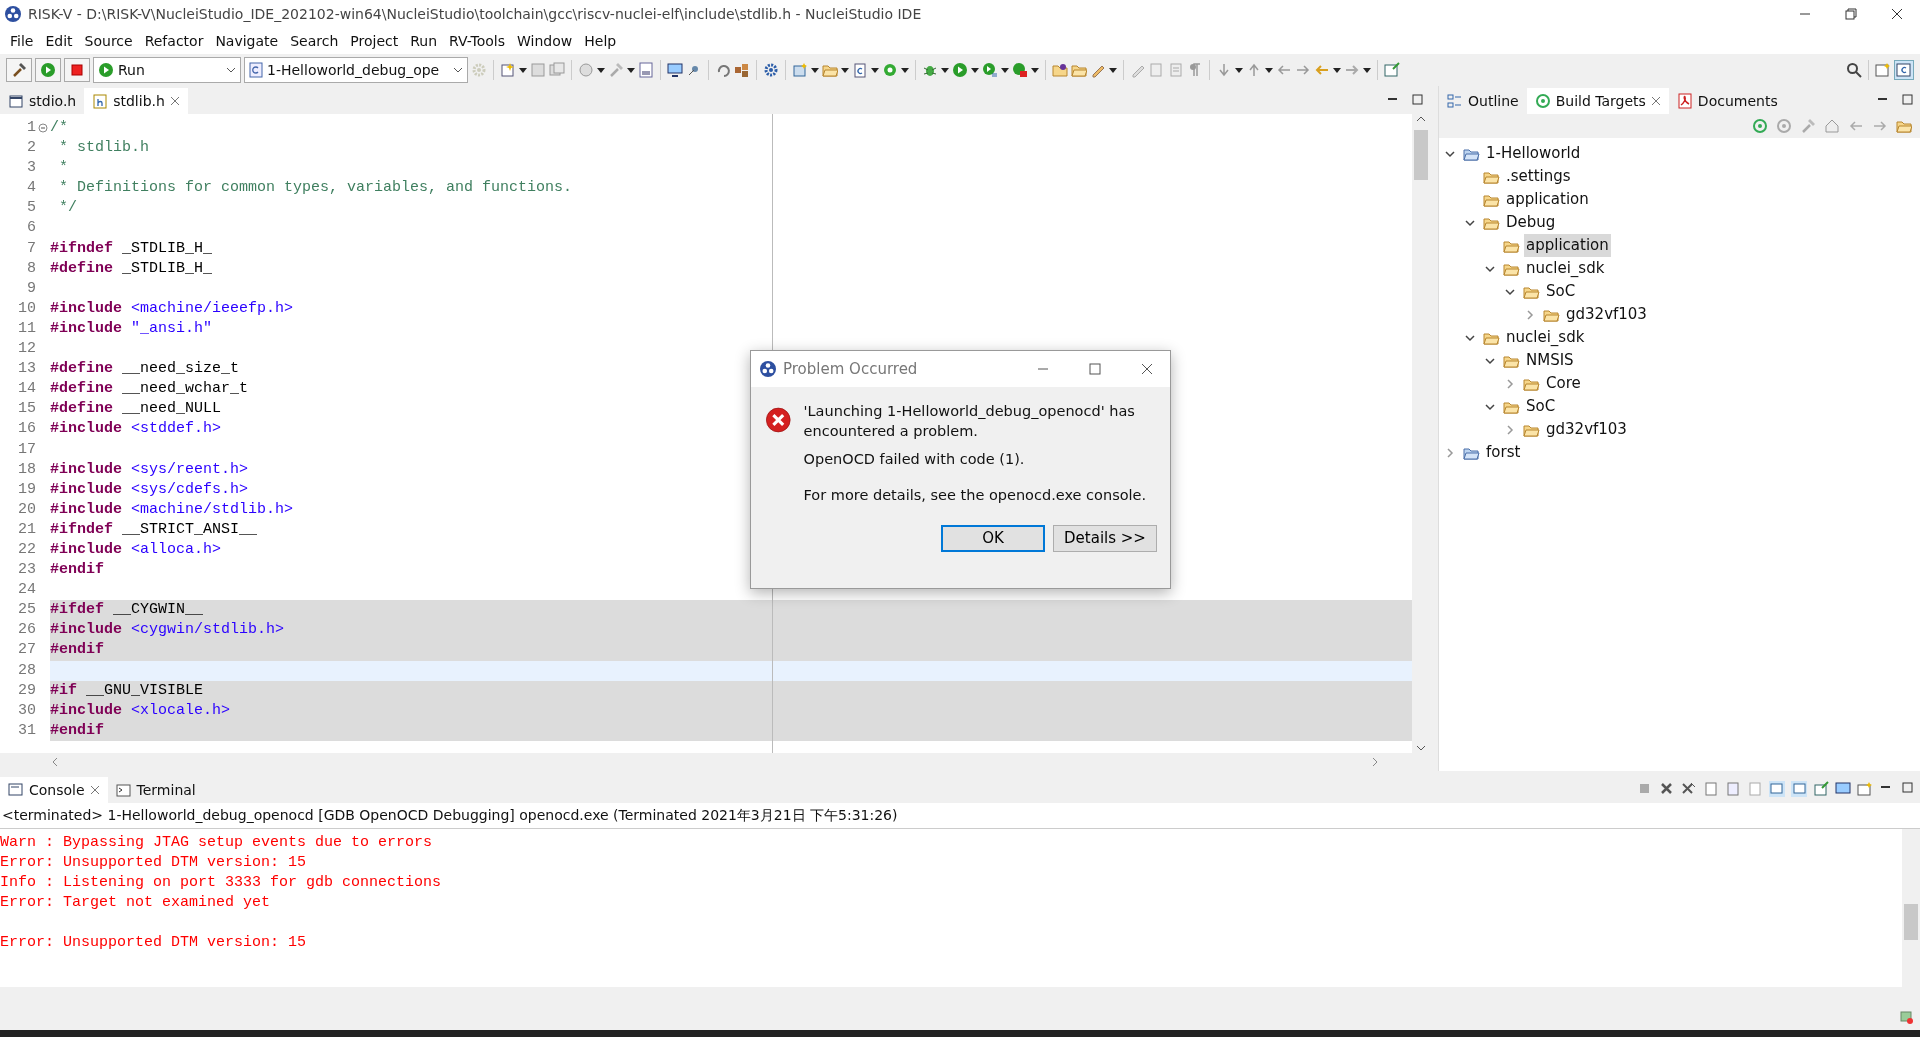 The height and width of the screenshot is (1037, 1920). Describe the element at coordinates (771, 70) in the screenshot. I see `gear-icon` at that location.